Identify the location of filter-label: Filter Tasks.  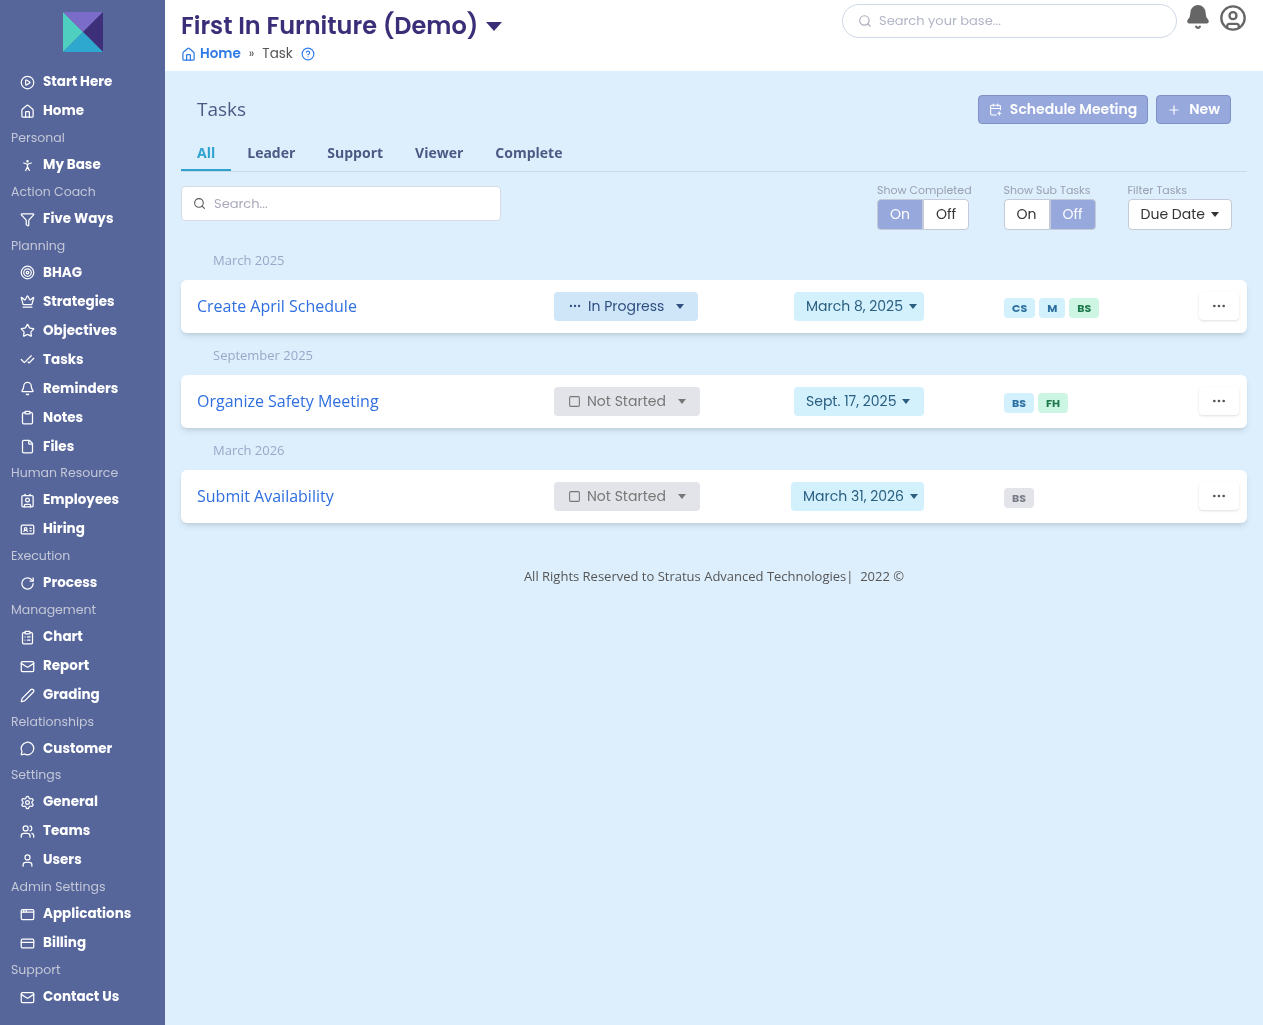
(1157, 190).